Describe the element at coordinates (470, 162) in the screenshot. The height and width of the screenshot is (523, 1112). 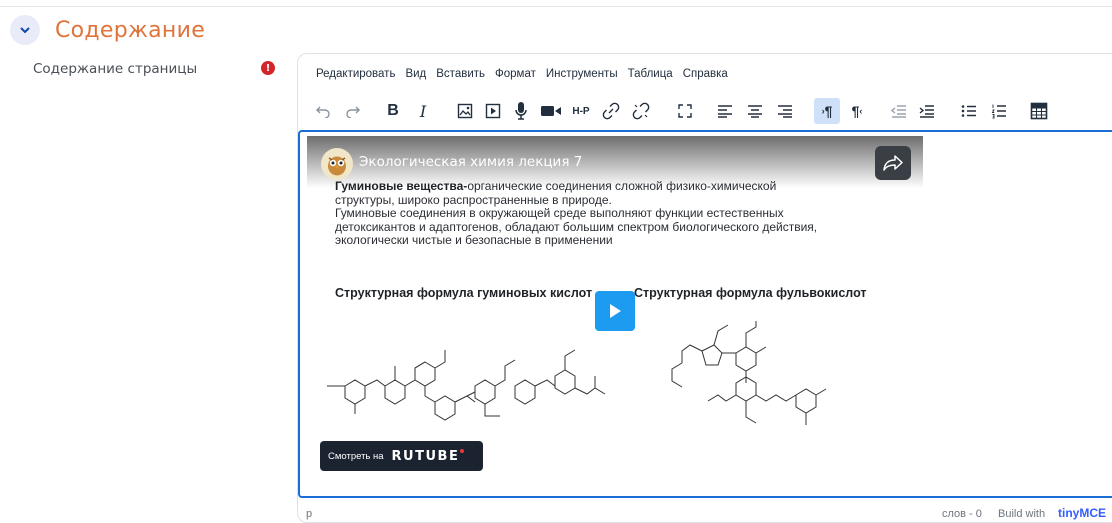
I see `video-title: Экологическая химия лекция 7` at that location.